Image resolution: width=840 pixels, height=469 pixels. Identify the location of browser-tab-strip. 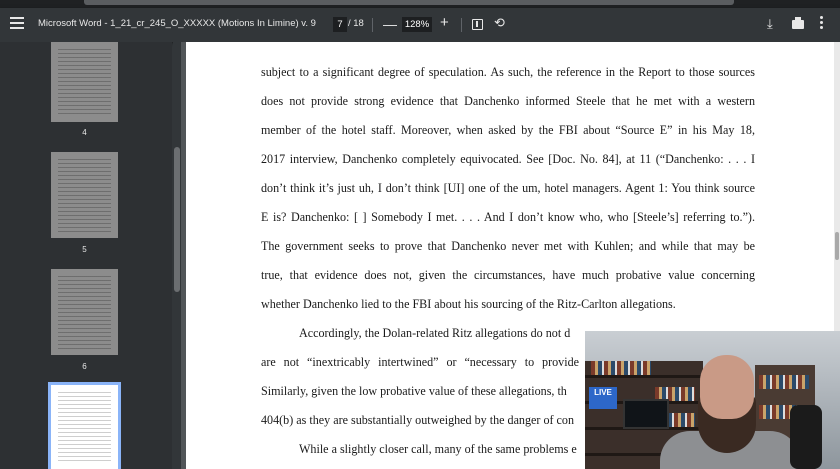
(420, 4).